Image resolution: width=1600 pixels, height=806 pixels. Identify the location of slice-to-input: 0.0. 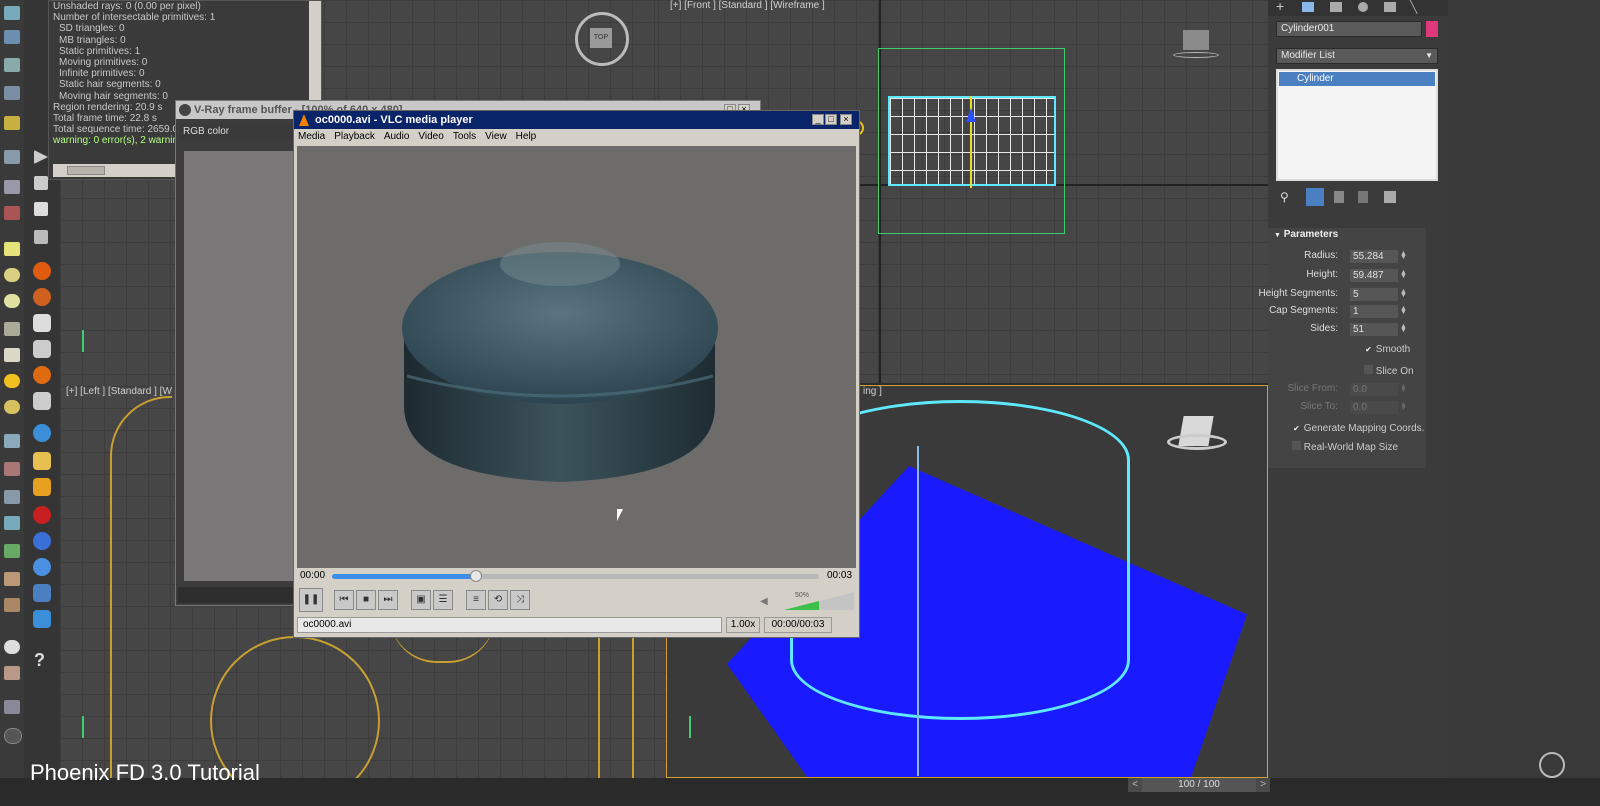
(1374, 407).